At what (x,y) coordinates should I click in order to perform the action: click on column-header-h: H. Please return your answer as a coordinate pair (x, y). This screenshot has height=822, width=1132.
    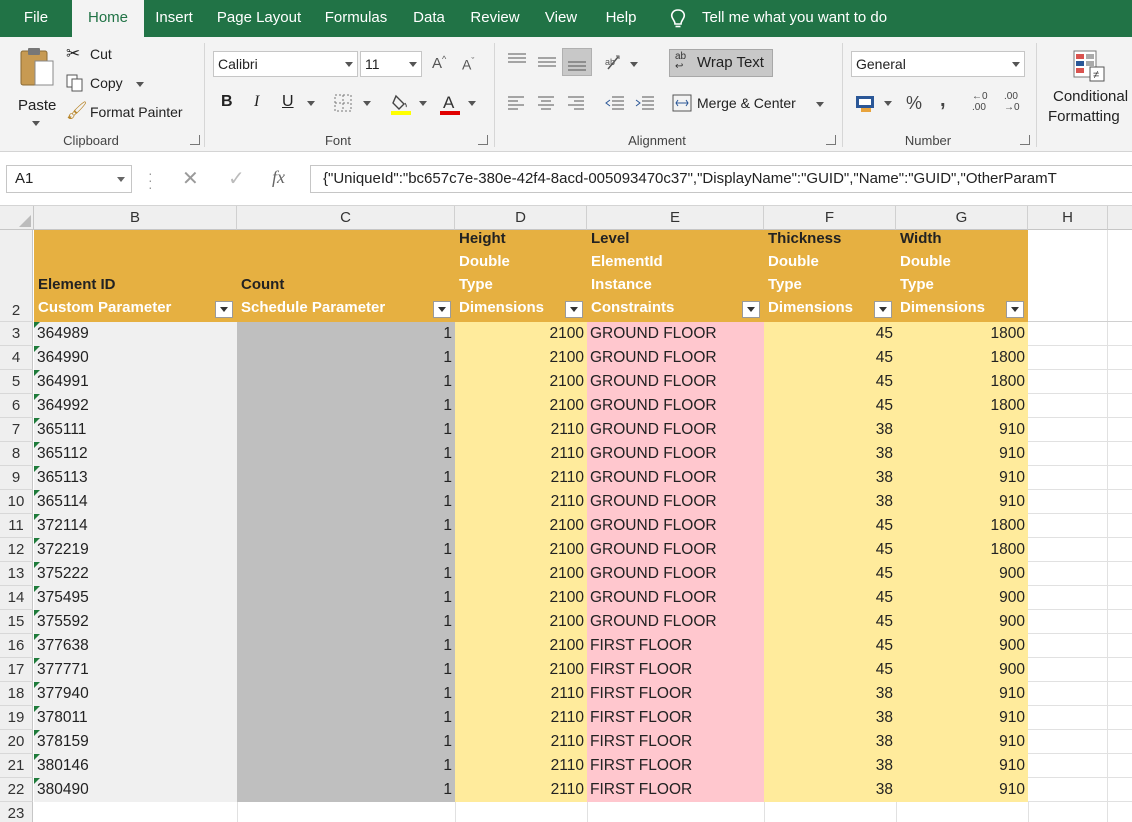
    Looking at the image, I should click on (1068, 218).